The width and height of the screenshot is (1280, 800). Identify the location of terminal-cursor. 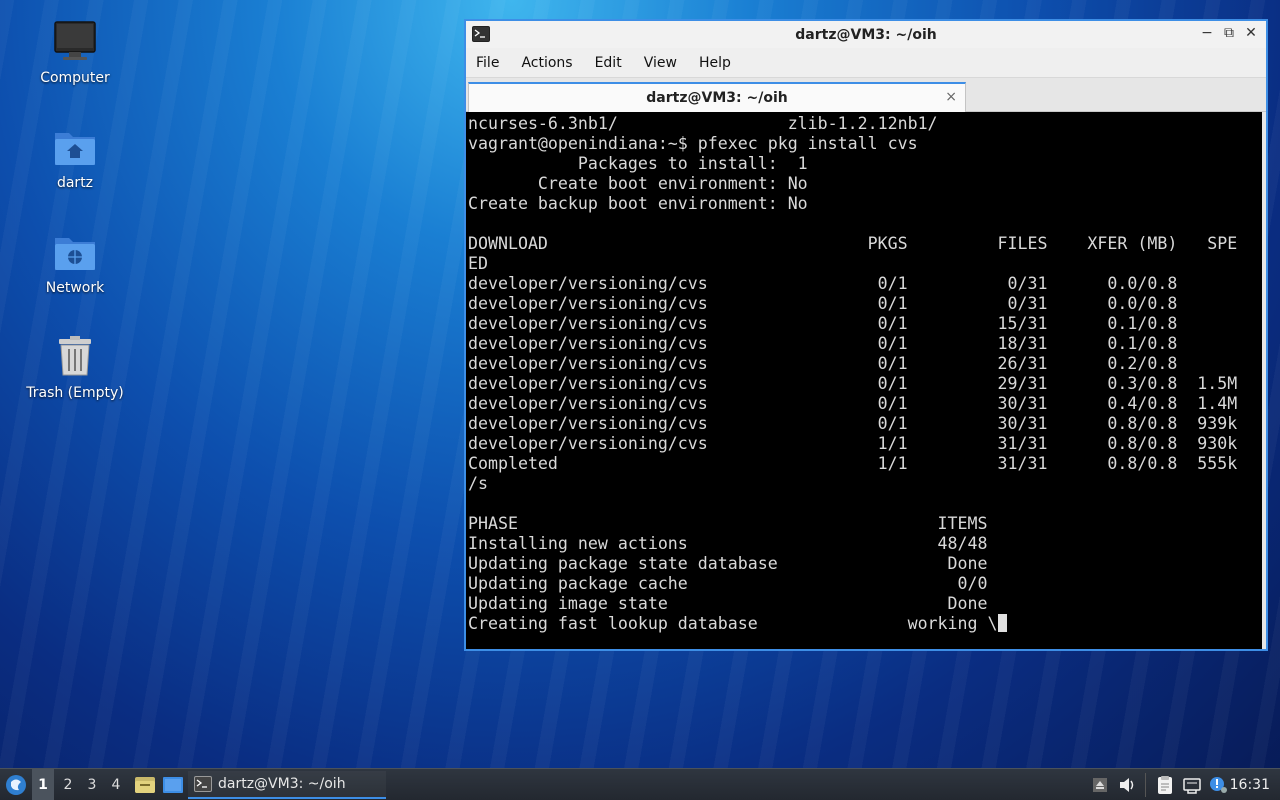
(1002, 623).